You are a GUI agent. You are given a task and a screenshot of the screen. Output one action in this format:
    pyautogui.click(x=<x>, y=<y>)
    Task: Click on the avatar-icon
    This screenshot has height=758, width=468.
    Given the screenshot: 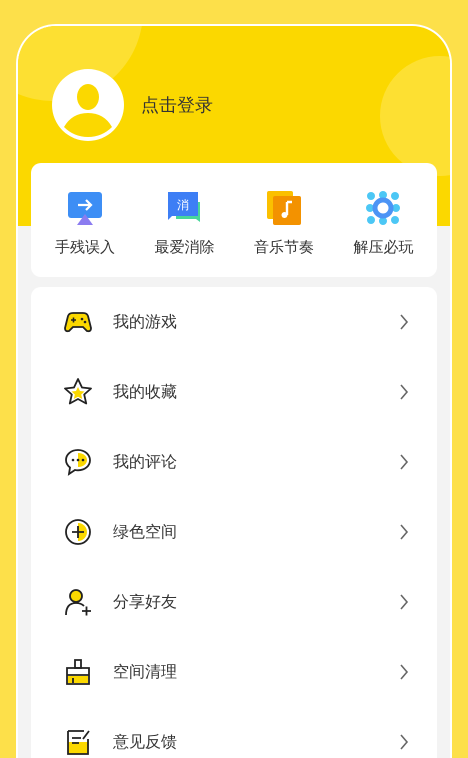 What is the action you would take?
    pyautogui.click(x=88, y=105)
    